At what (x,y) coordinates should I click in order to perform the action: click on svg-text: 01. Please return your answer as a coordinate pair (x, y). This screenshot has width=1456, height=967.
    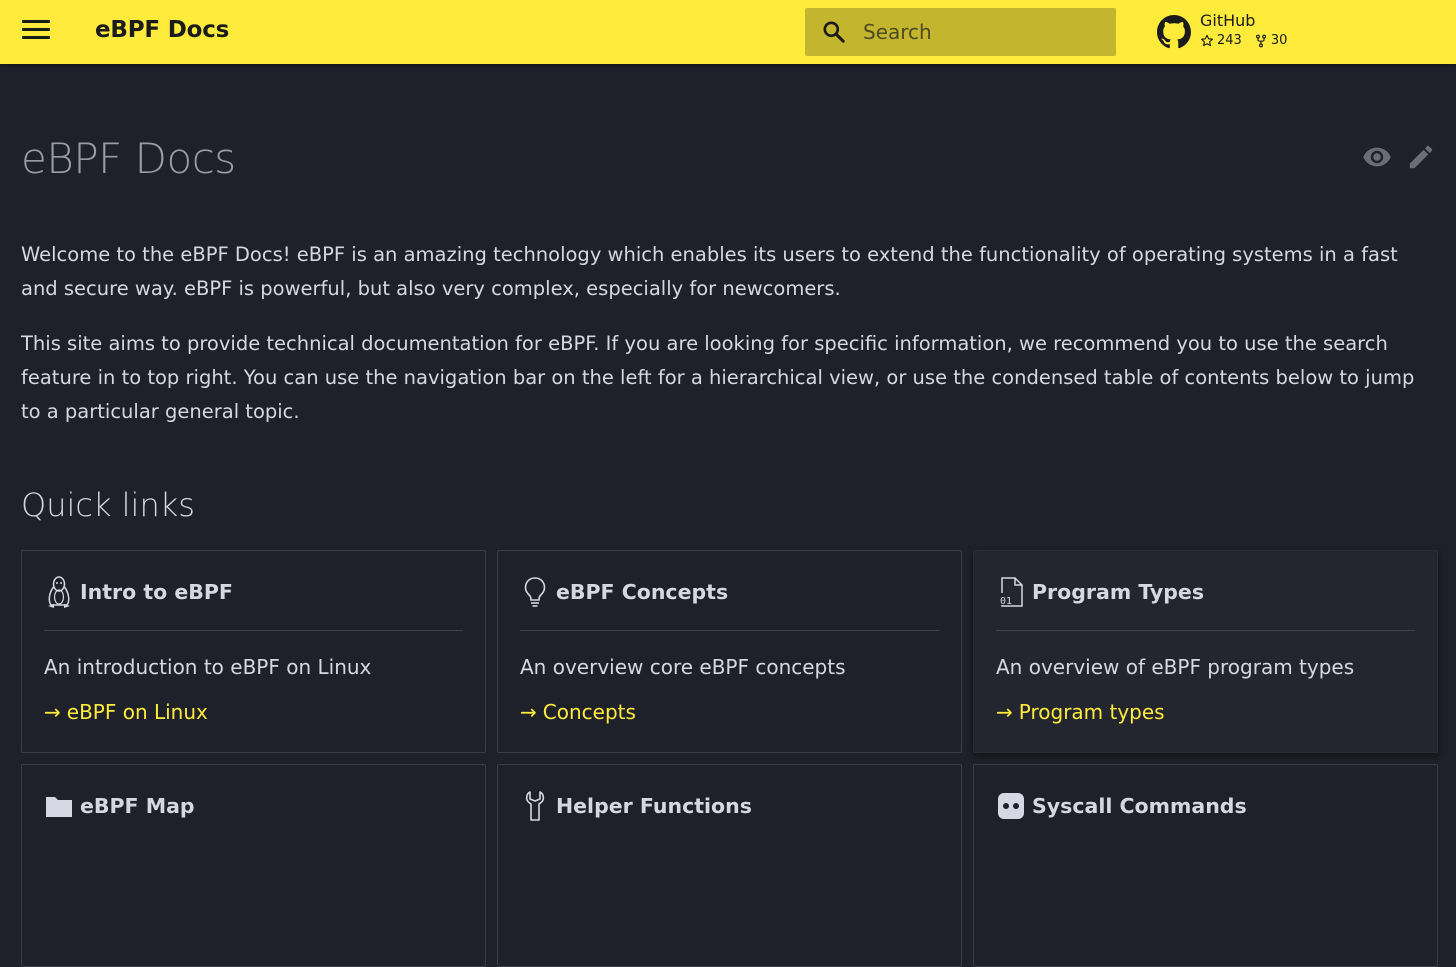
    Looking at the image, I should click on (1006, 601).